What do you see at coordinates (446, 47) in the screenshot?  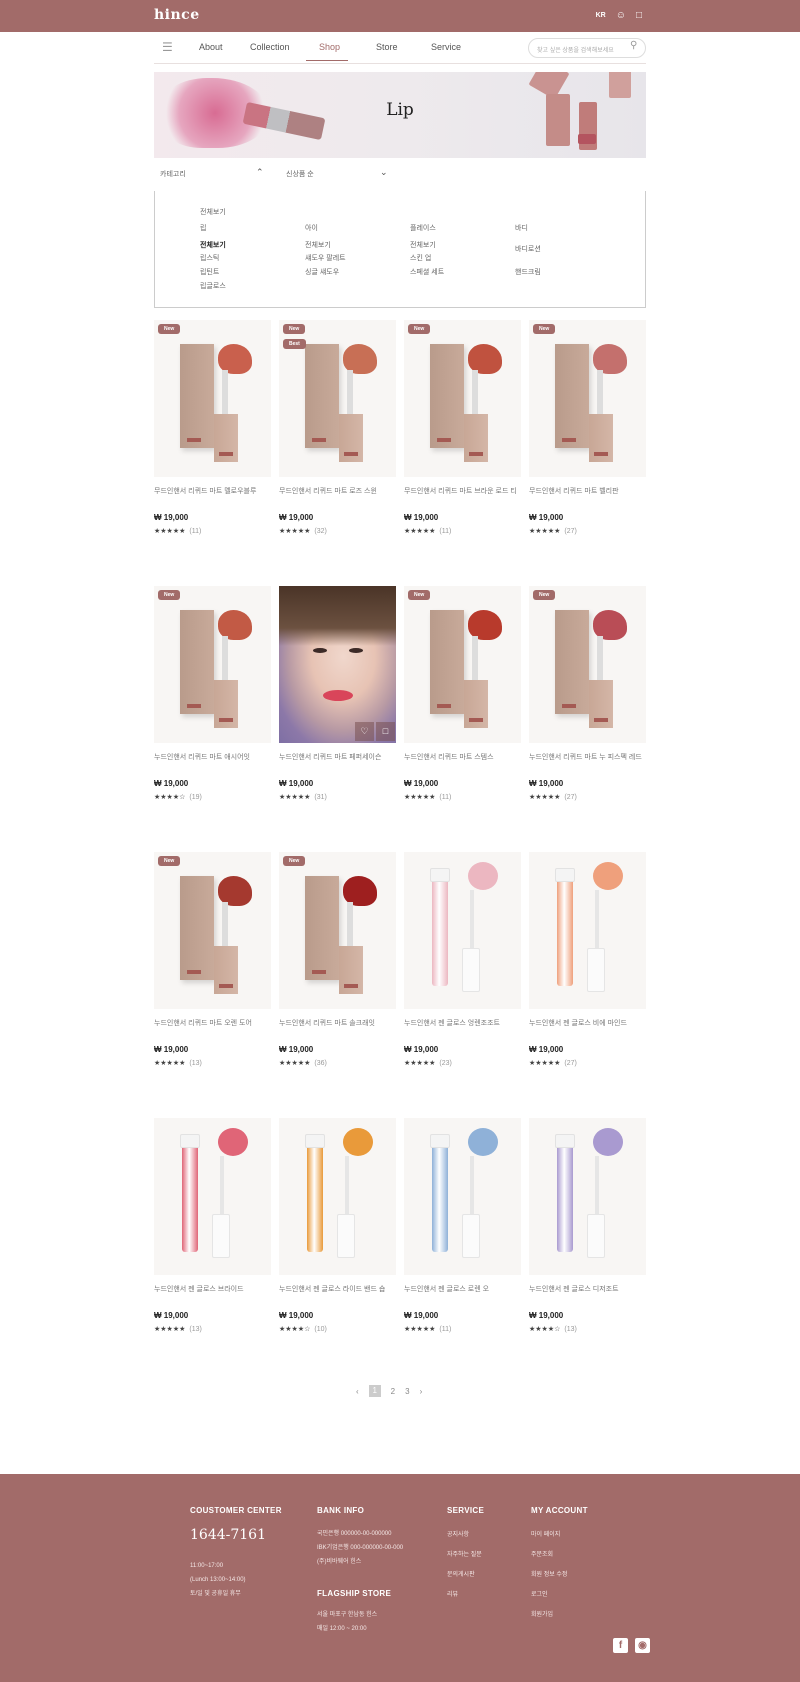 I see `nav-service: Service` at bounding box center [446, 47].